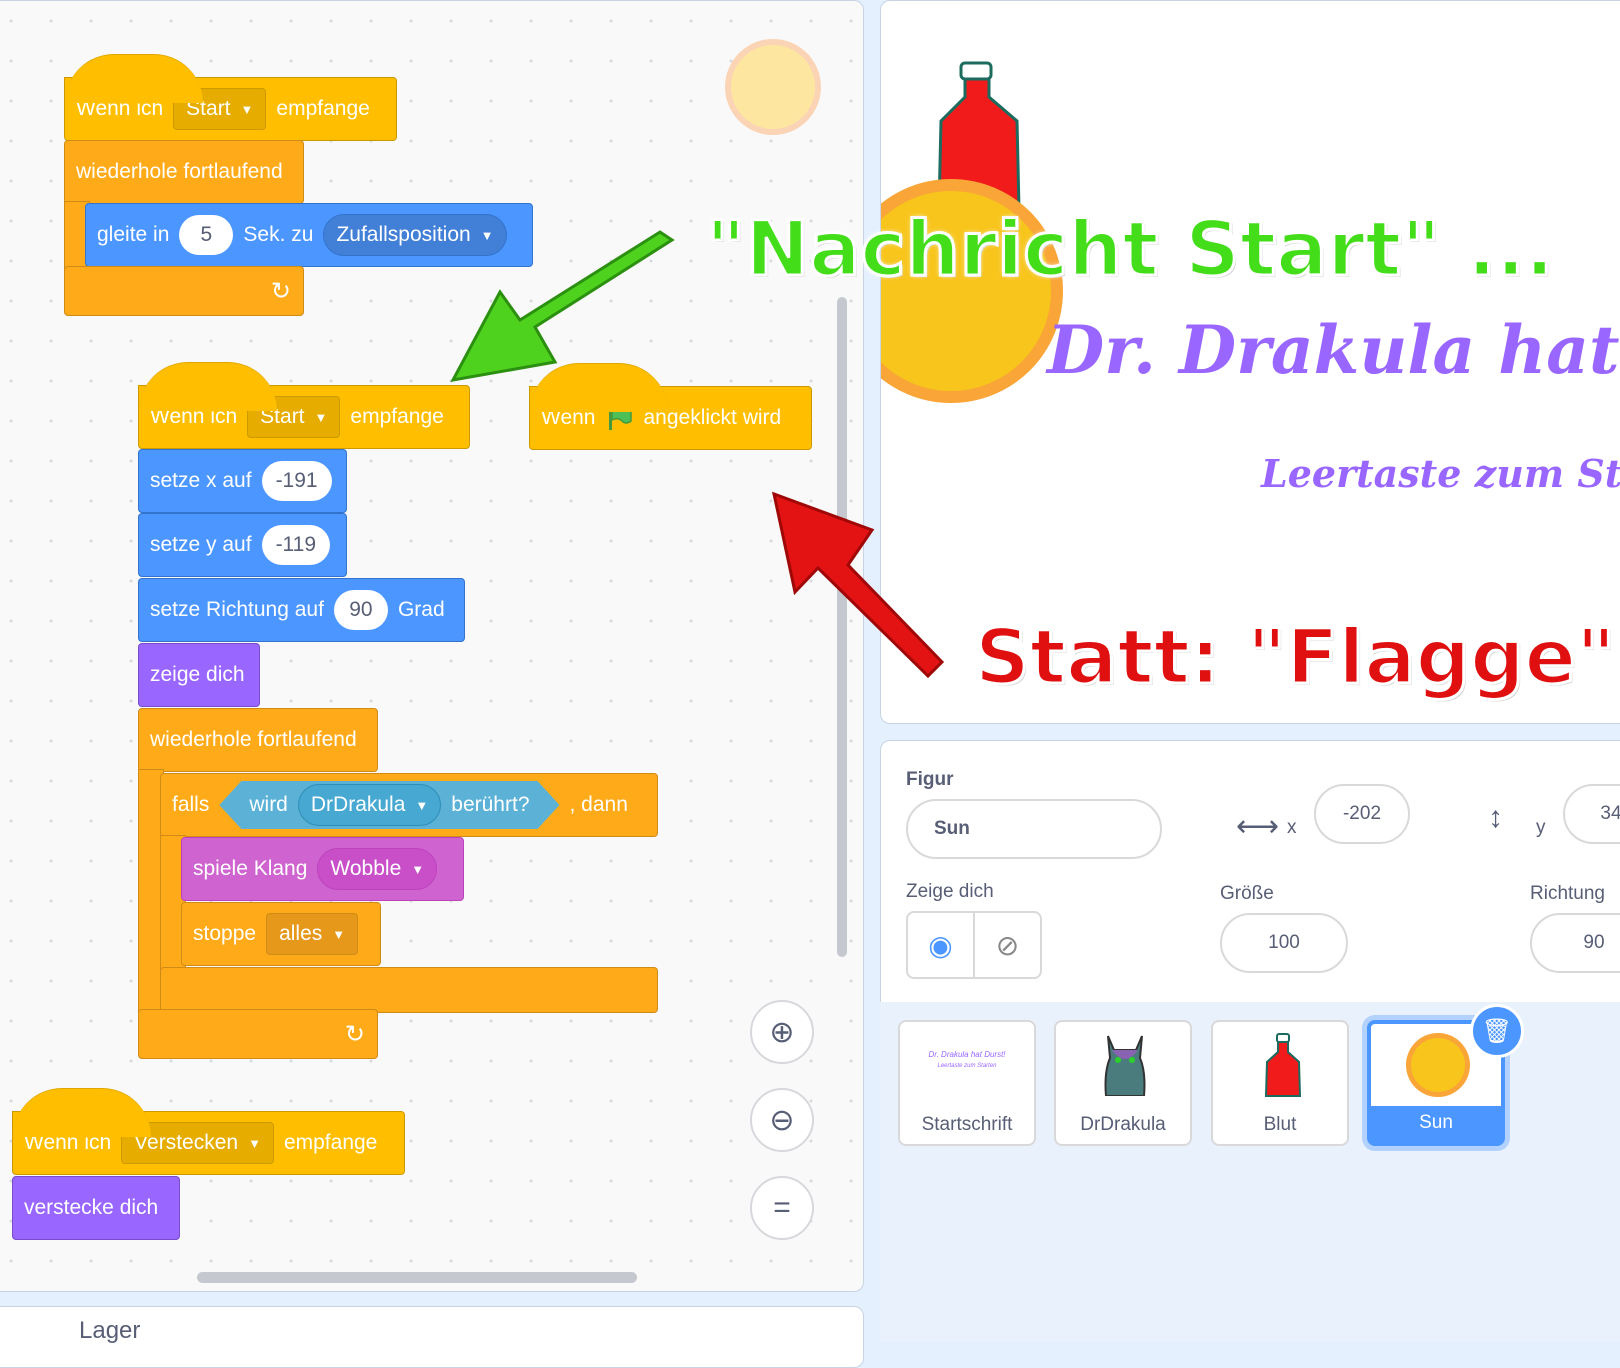  I want to click on x-input: -202, so click(1362, 814).